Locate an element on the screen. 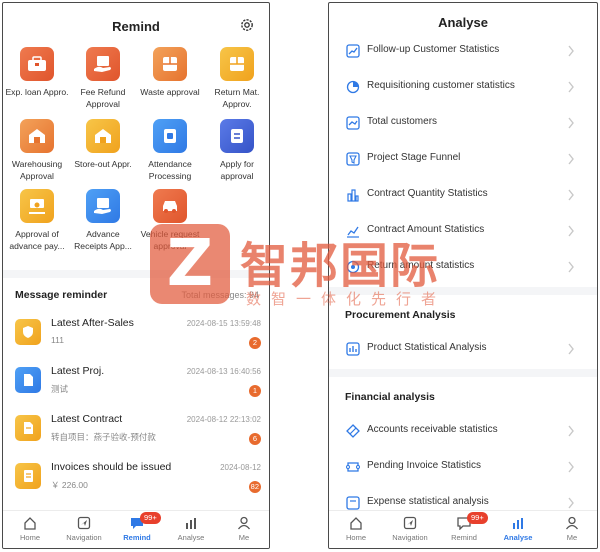 This screenshot has height=552, width=600. analysis-item: Return amount statistics is located at coordinates (463, 267).